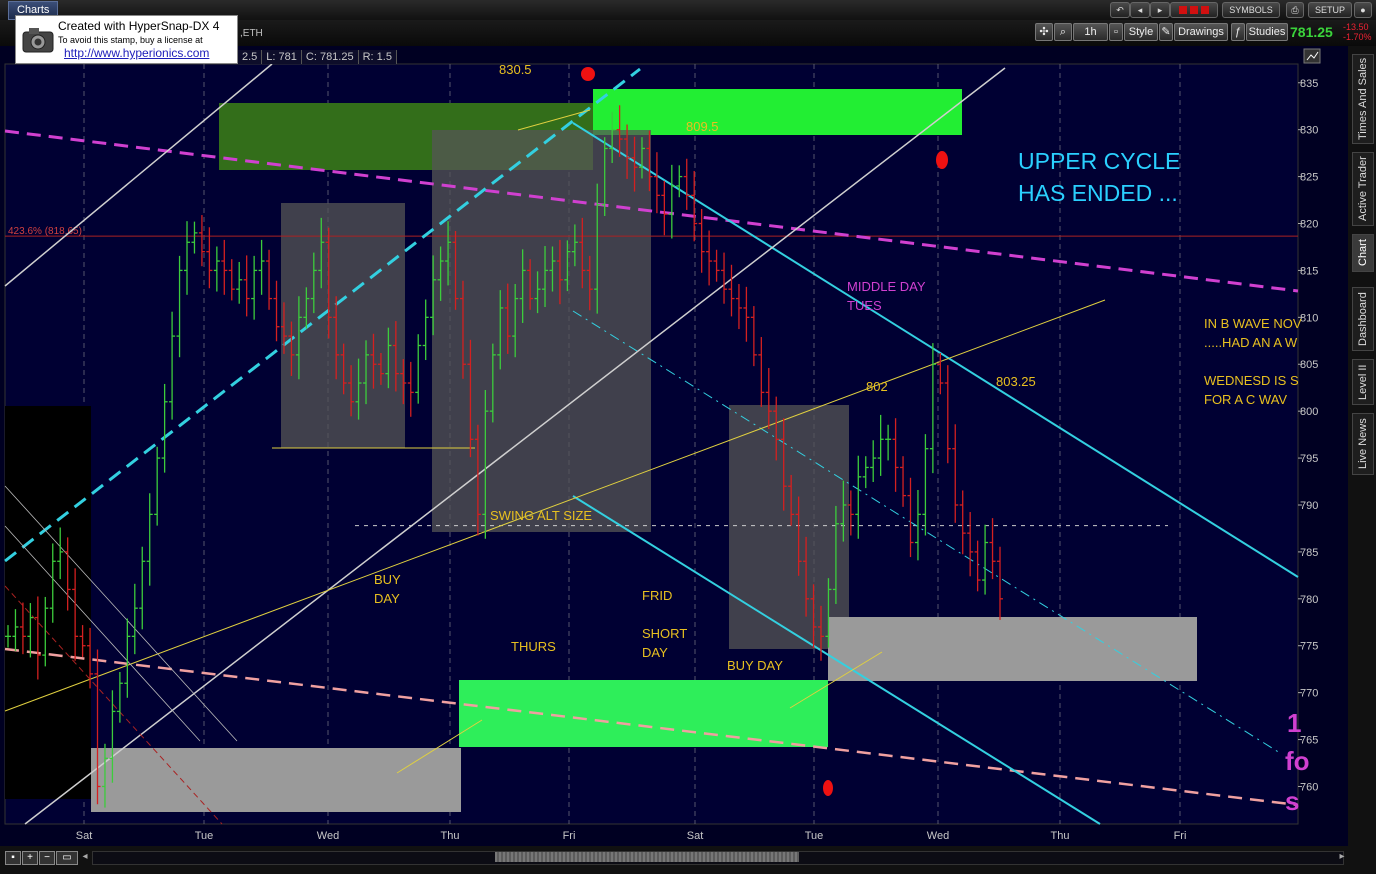 The height and width of the screenshot is (874, 1376). Describe the element at coordinates (1309, 647) in the screenshot. I see `y-tick-label: 775` at that location.